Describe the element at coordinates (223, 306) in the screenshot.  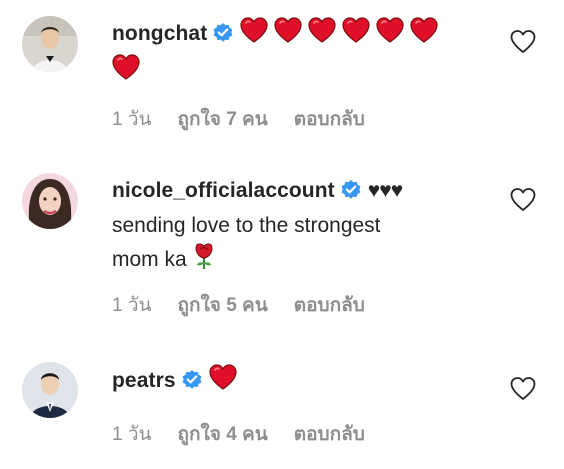
I see `like-count: ถูกใจ 5 คน` at that location.